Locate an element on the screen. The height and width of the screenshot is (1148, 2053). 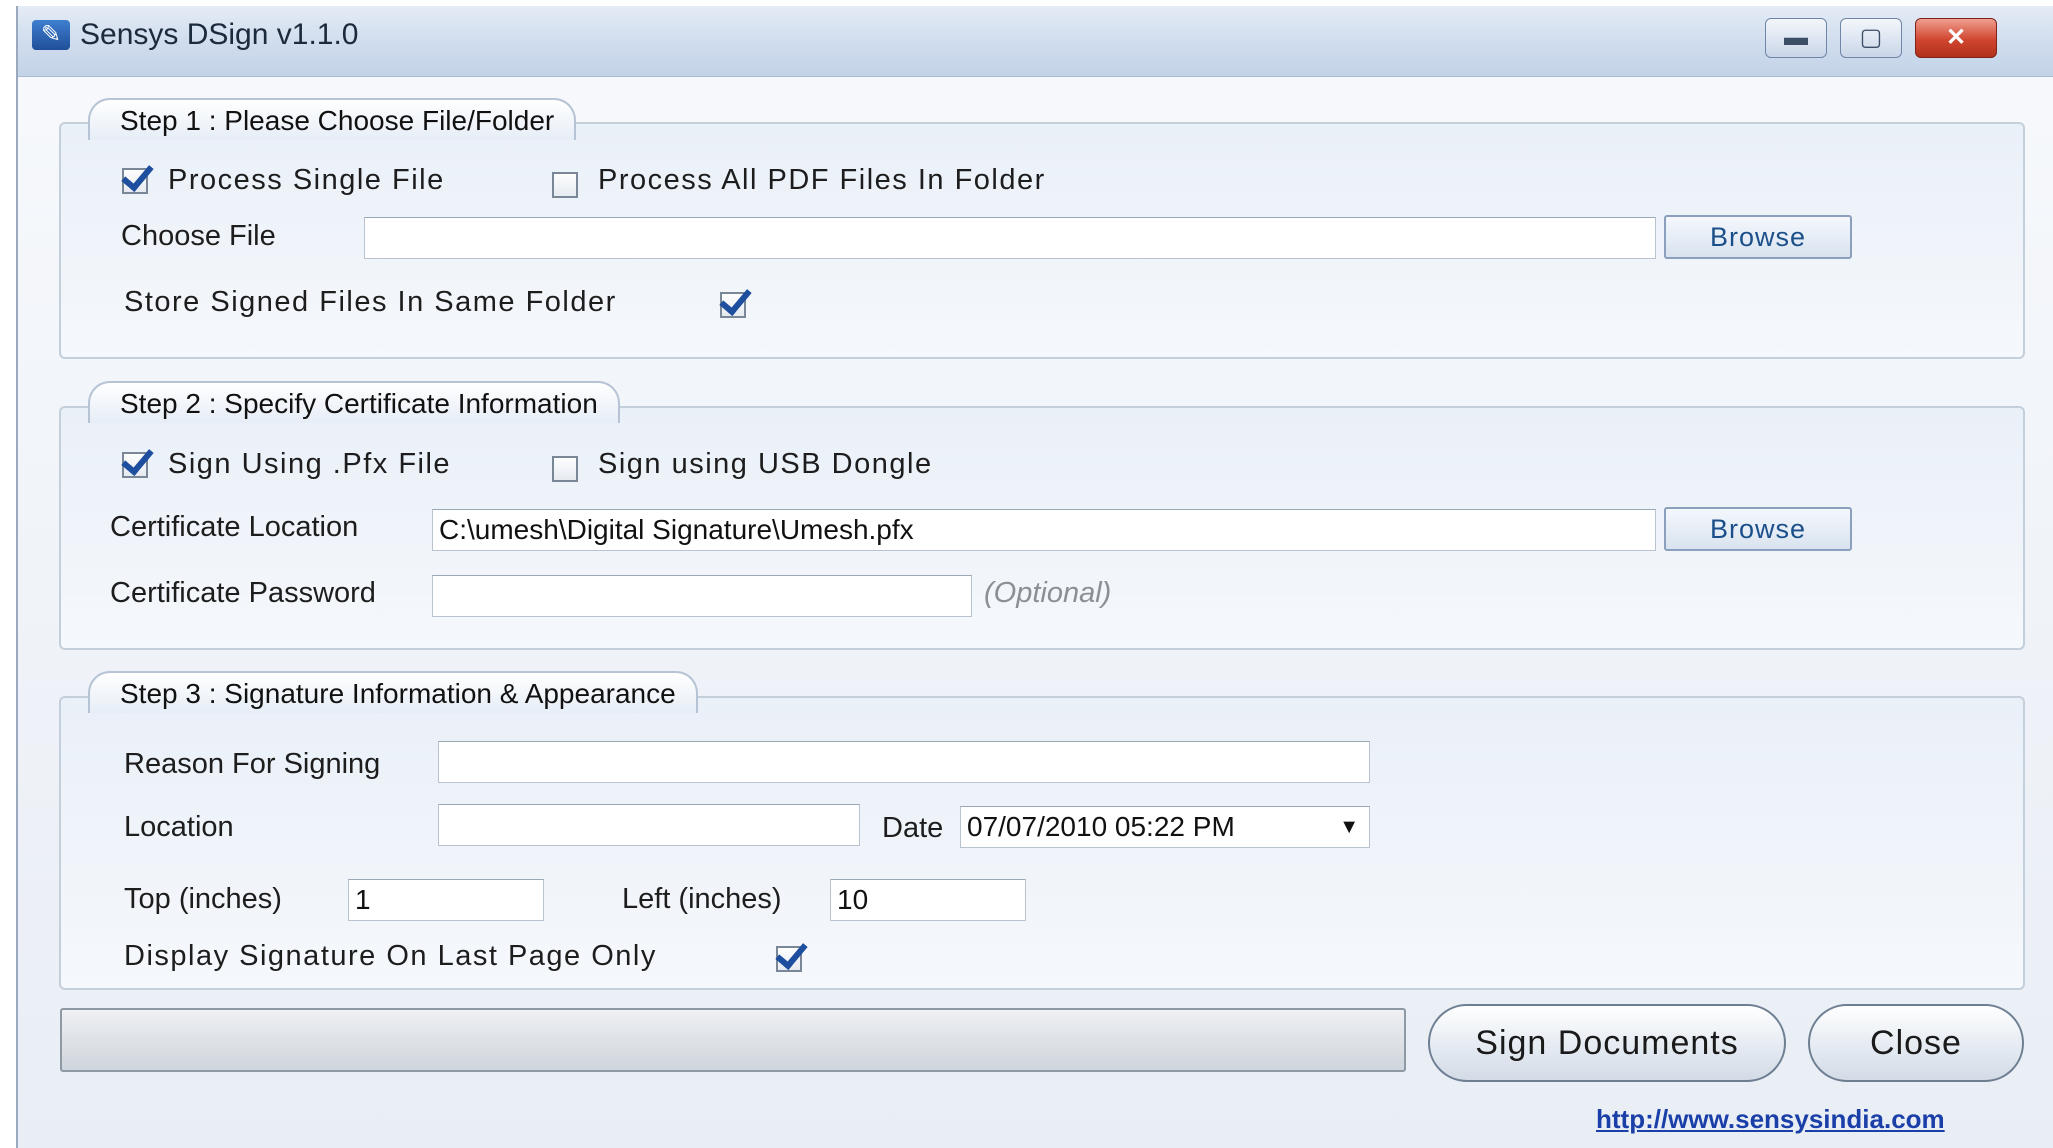
cert-location-label: Certificate Location is located at coordinates (234, 527).